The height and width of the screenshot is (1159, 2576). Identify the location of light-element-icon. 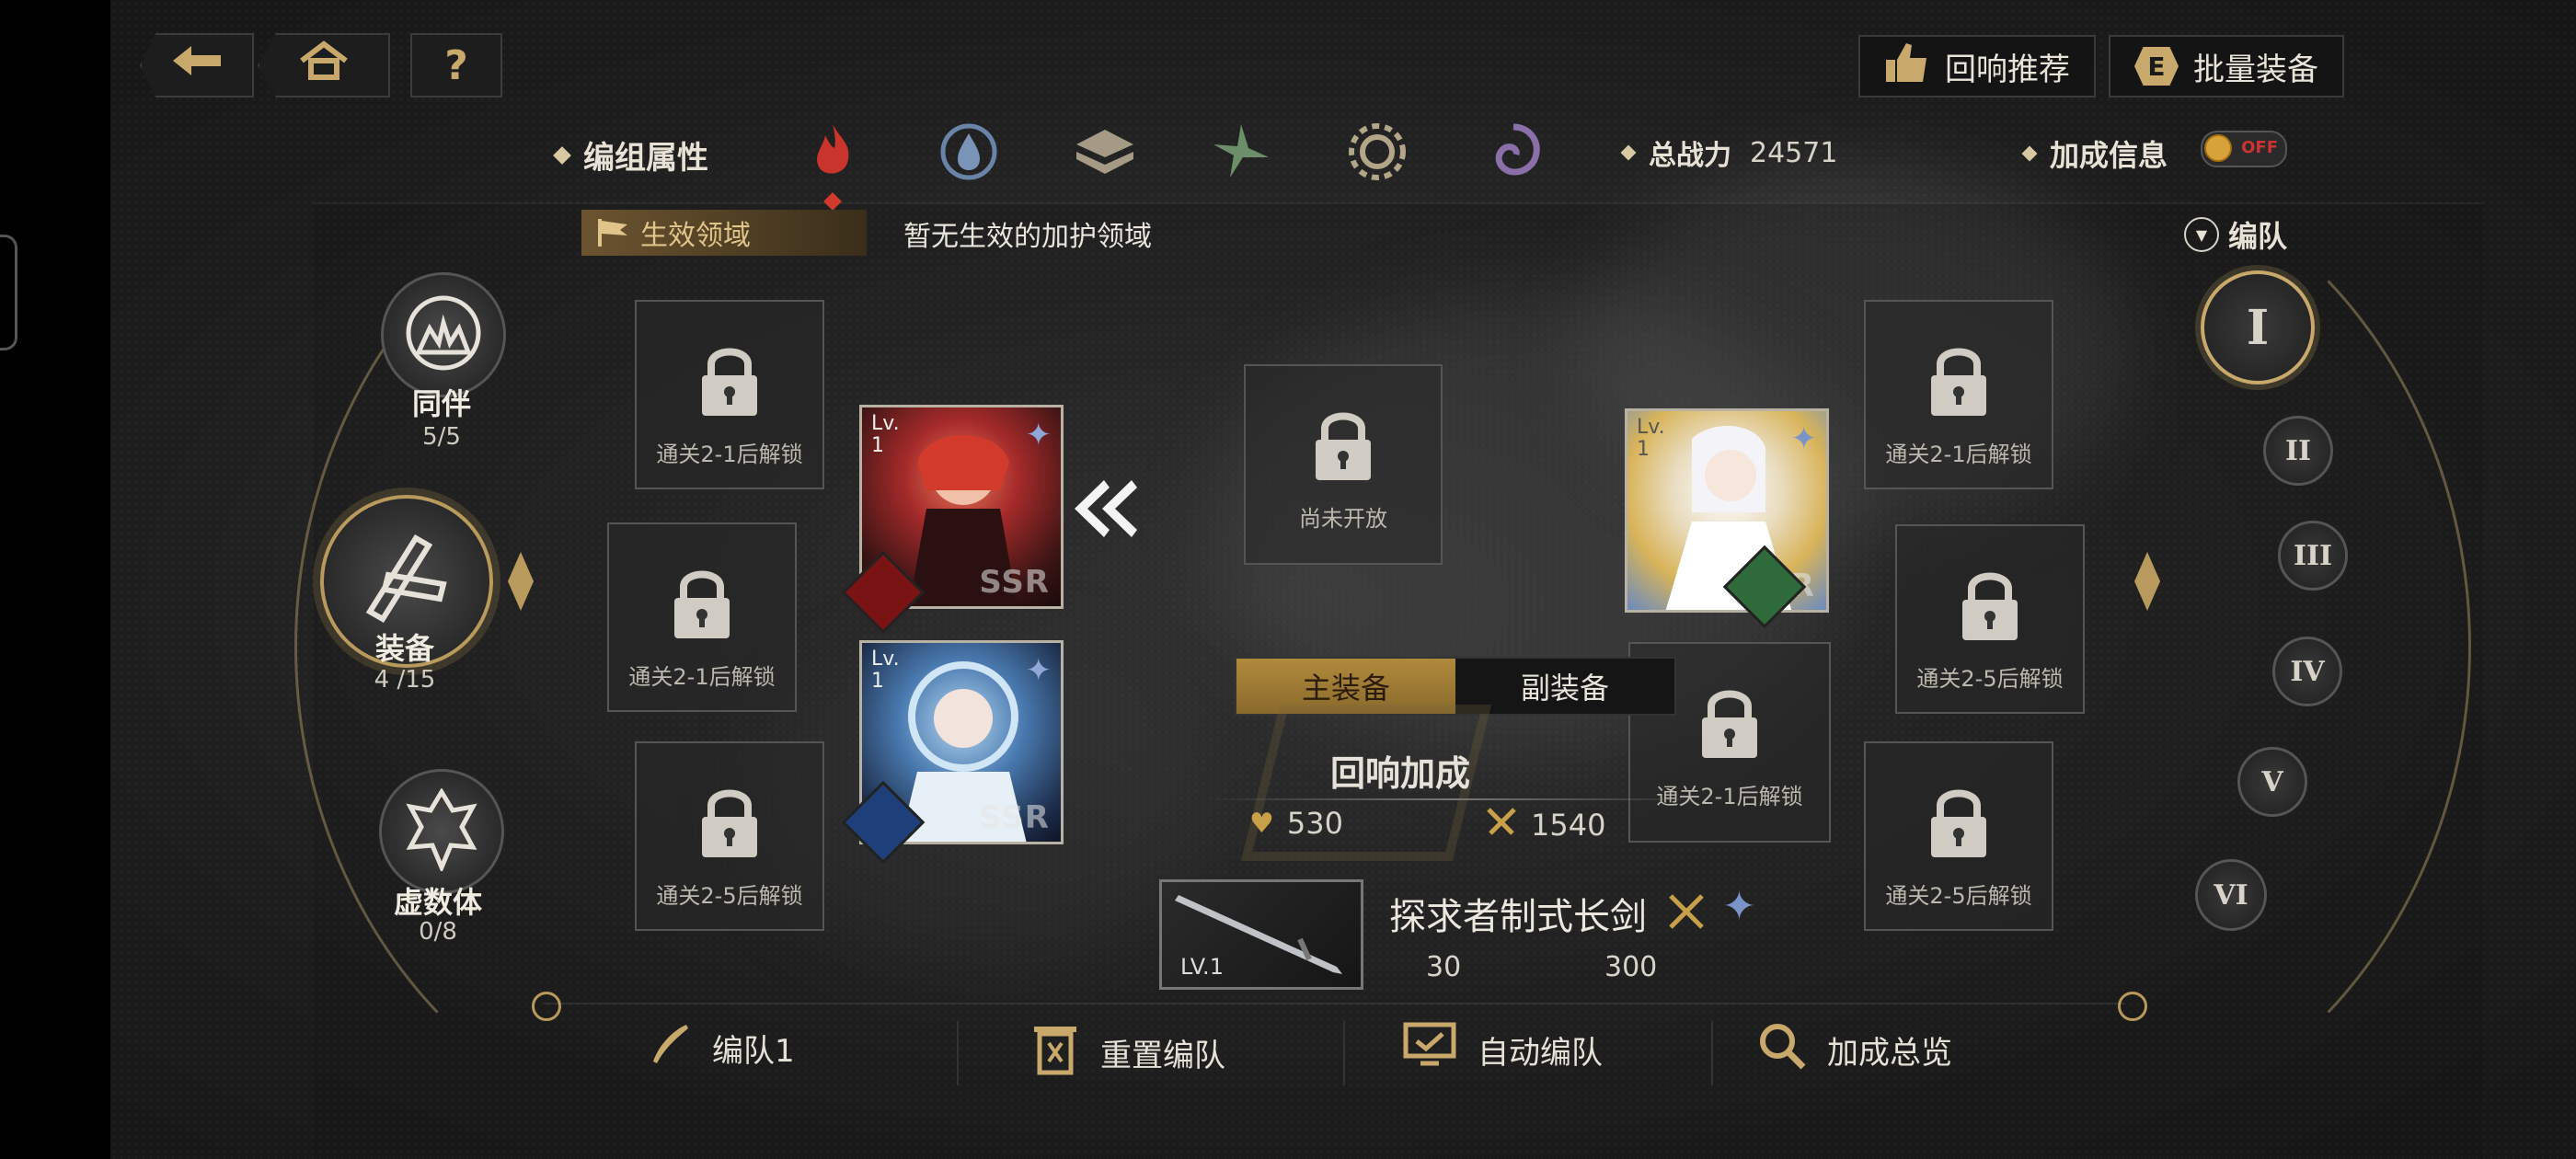
(1377, 152).